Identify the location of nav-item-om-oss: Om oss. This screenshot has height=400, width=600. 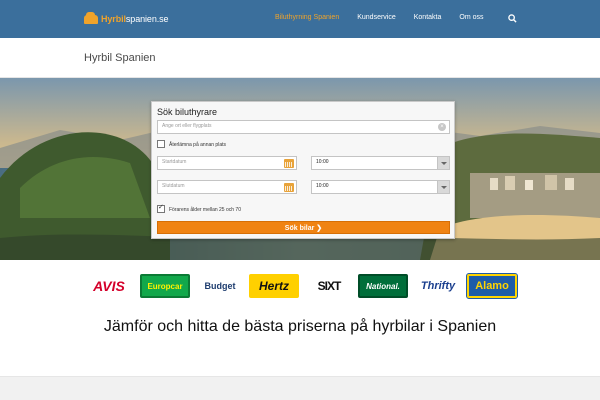
(471, 17).